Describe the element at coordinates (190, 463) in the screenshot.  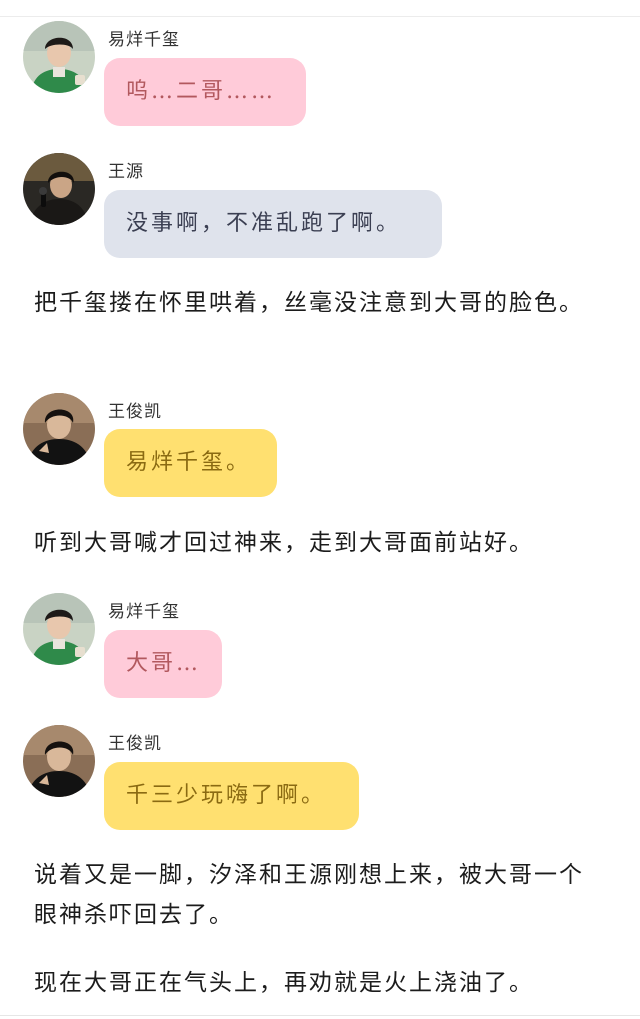
I see `message-bubble: 易烊千玺。` at that location.